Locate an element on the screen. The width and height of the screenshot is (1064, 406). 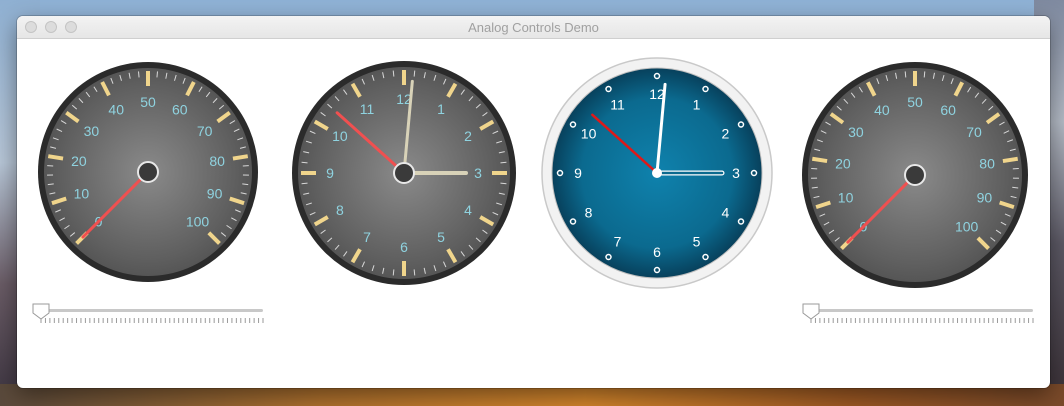
analog-clock-dark: 121234567891011 is located at coordinates (404, 173).